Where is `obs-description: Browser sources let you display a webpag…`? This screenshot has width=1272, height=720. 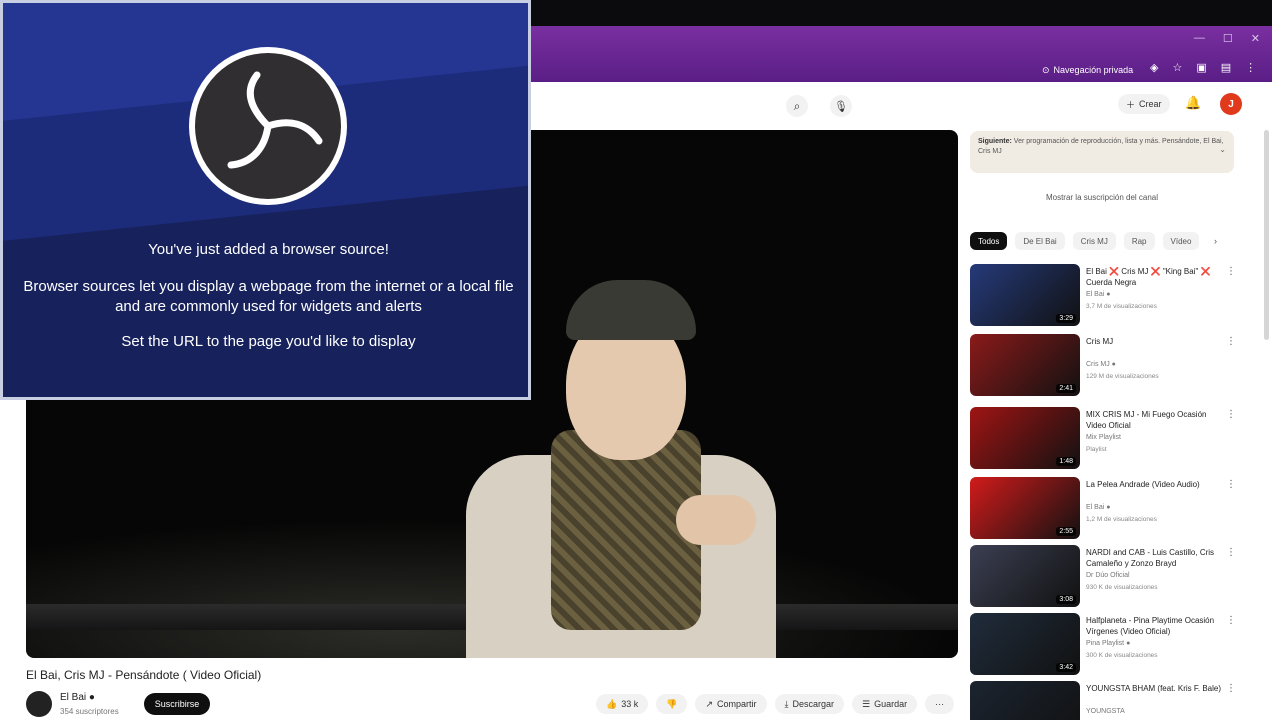 obs-description: Browser sources let you display a webpag… is located at coordinates (268, 296).